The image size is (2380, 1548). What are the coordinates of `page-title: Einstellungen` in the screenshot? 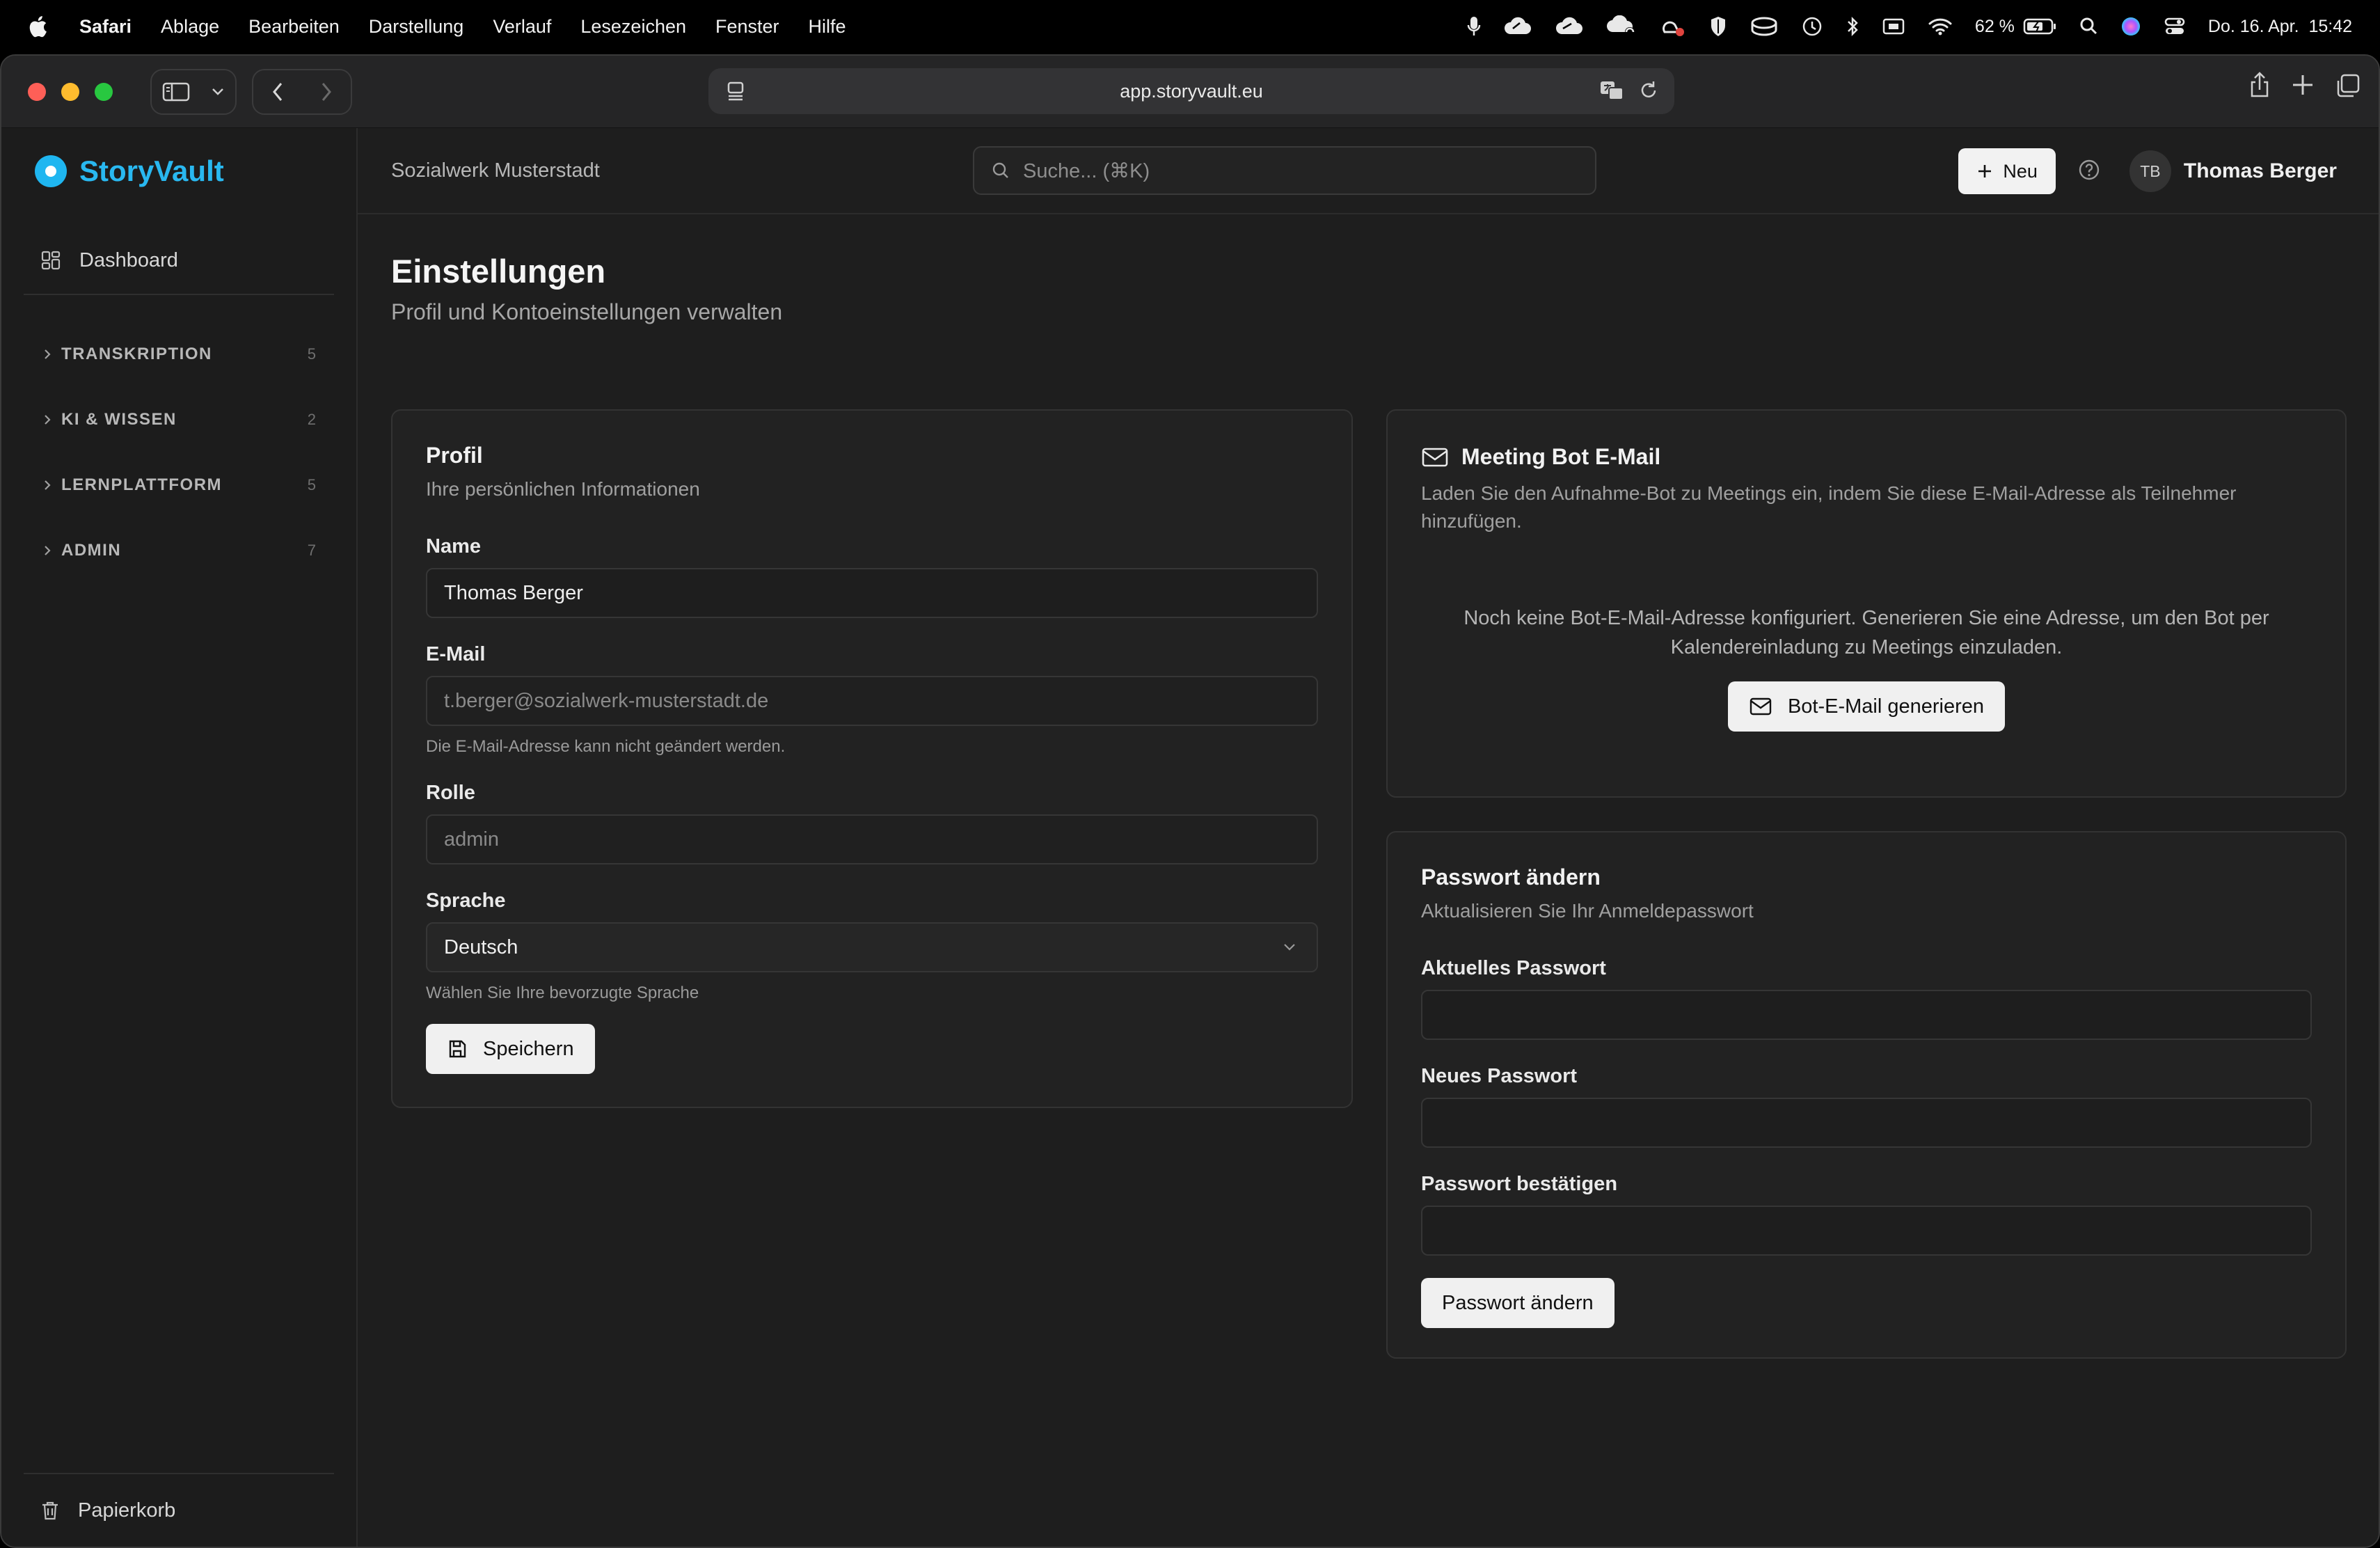 It's located at (498, 271).